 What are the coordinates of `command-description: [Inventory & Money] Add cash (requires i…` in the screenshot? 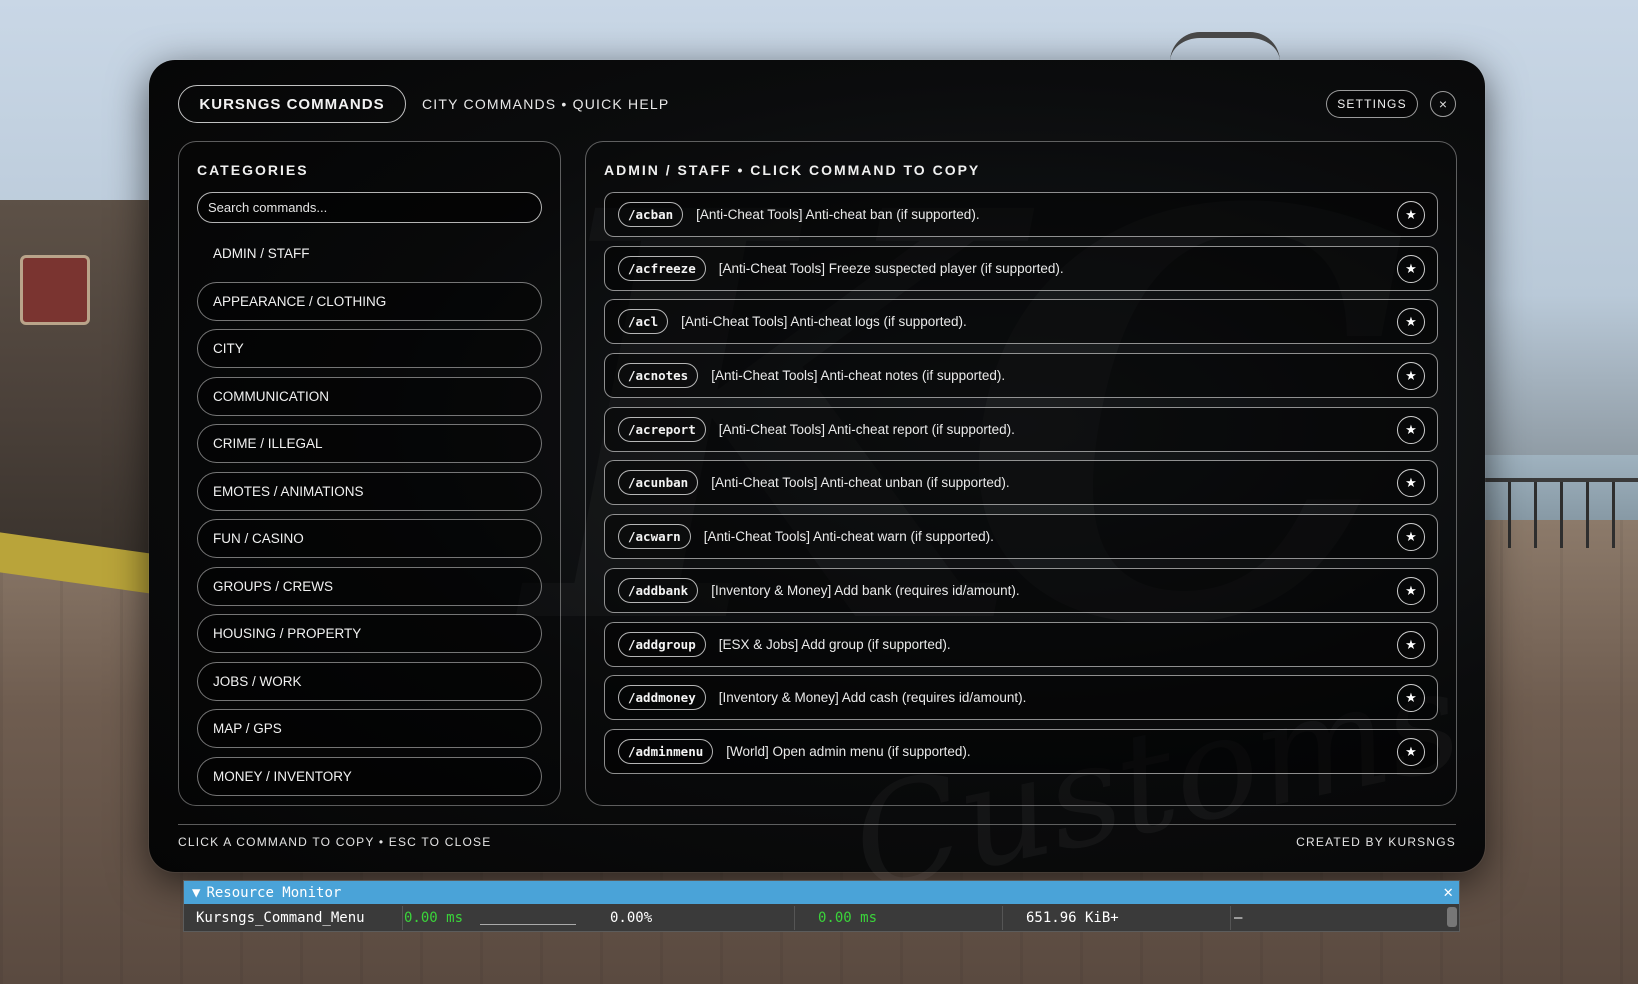 It's located at (872, 698).